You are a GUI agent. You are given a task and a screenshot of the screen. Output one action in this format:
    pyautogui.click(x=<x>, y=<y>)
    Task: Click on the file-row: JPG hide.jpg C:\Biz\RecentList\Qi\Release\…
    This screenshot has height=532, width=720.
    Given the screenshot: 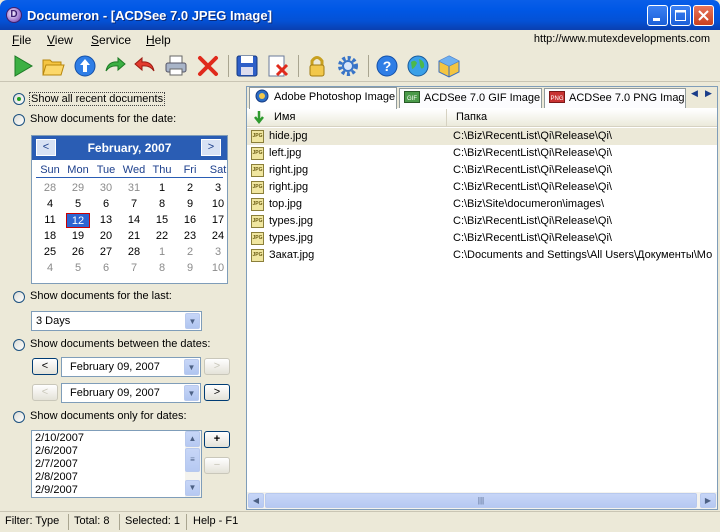 What is the action you would take?
    pyautogui.click(x=482, y=136)
    